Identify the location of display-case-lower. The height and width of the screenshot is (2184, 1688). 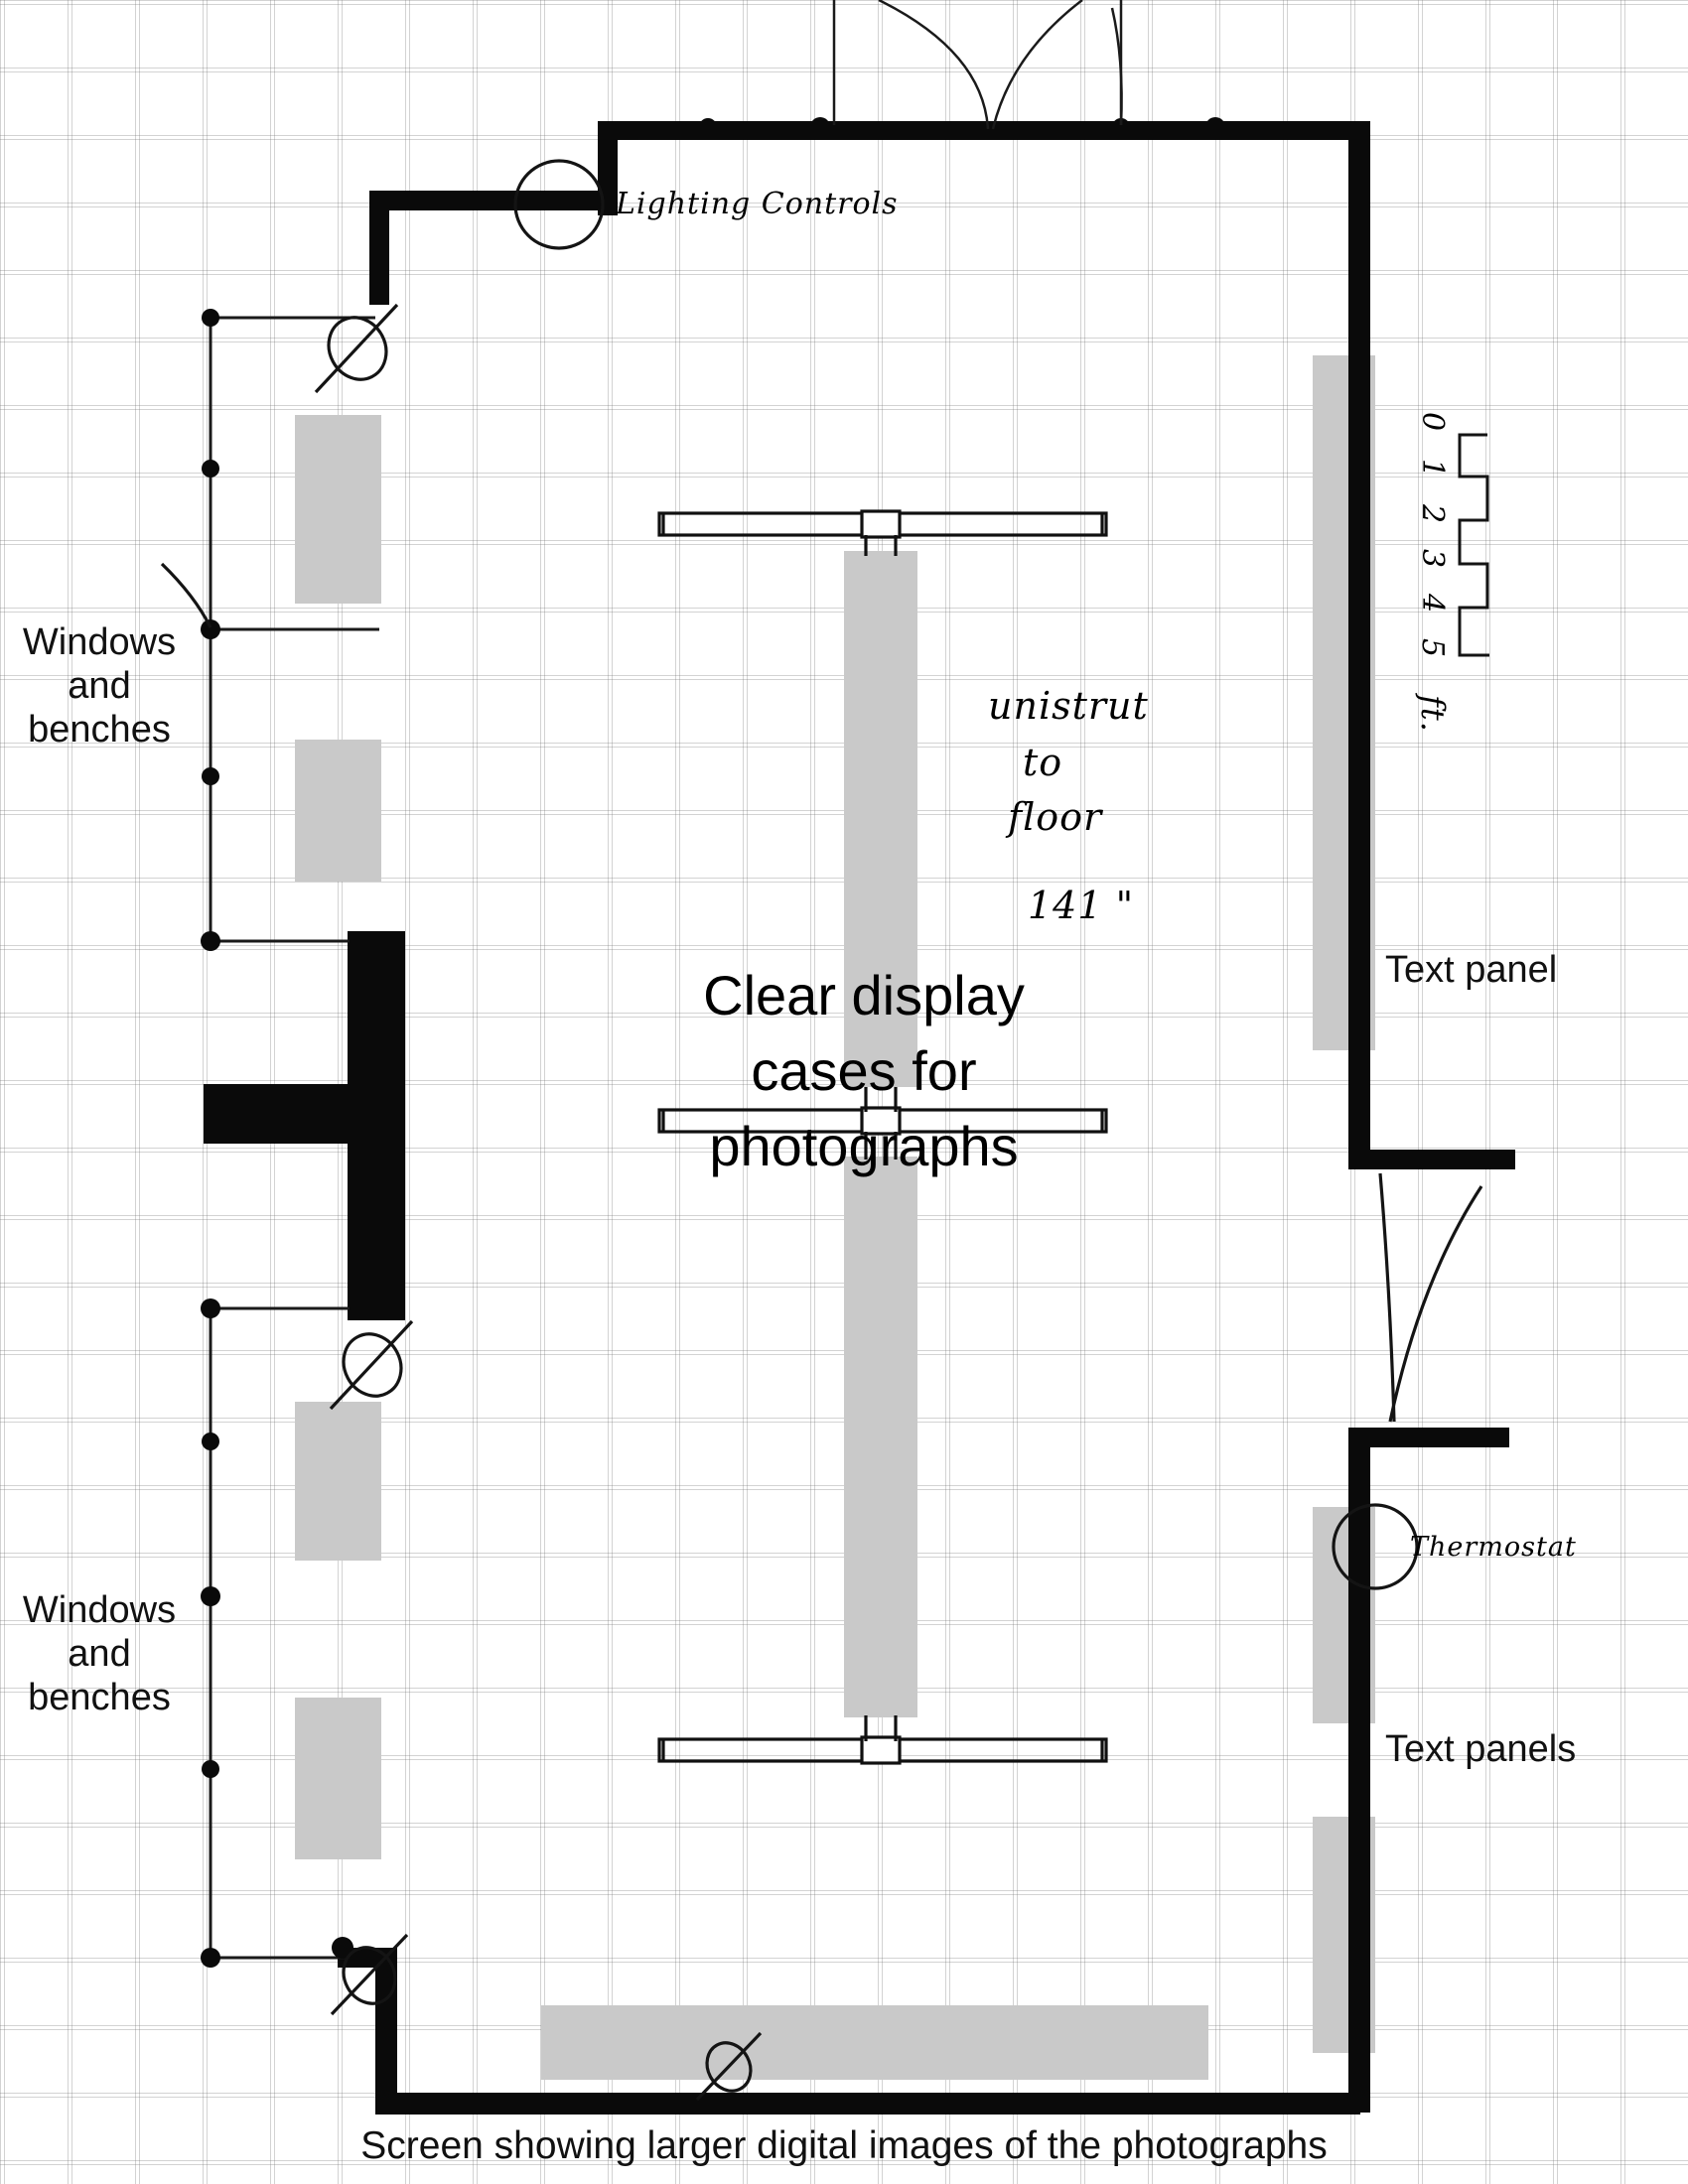
(880, 1437).